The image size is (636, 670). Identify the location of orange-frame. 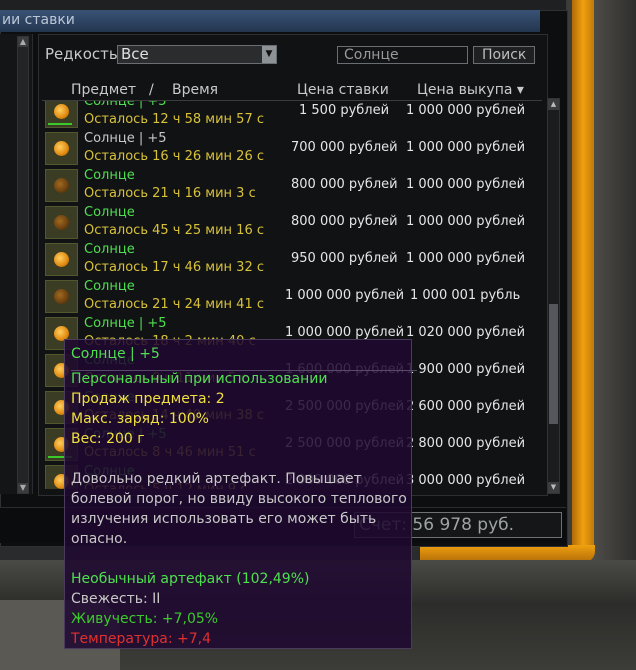
(583, 280).